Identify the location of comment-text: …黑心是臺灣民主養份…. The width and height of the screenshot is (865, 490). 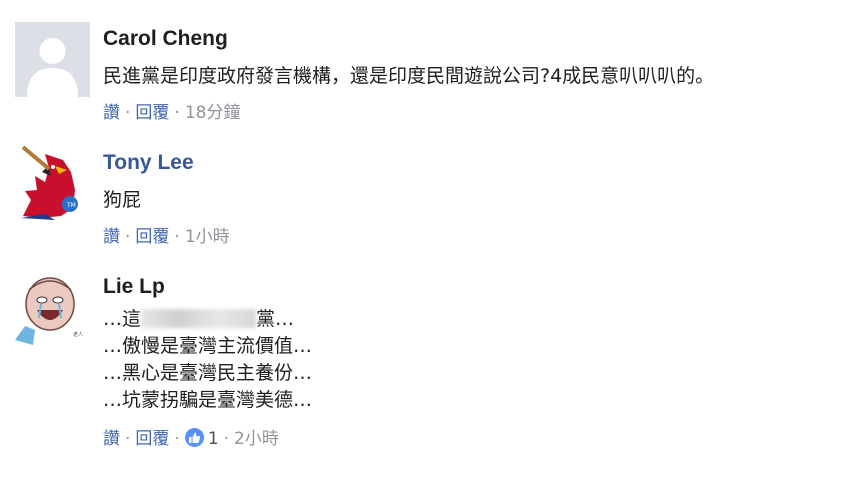
(208, 373).